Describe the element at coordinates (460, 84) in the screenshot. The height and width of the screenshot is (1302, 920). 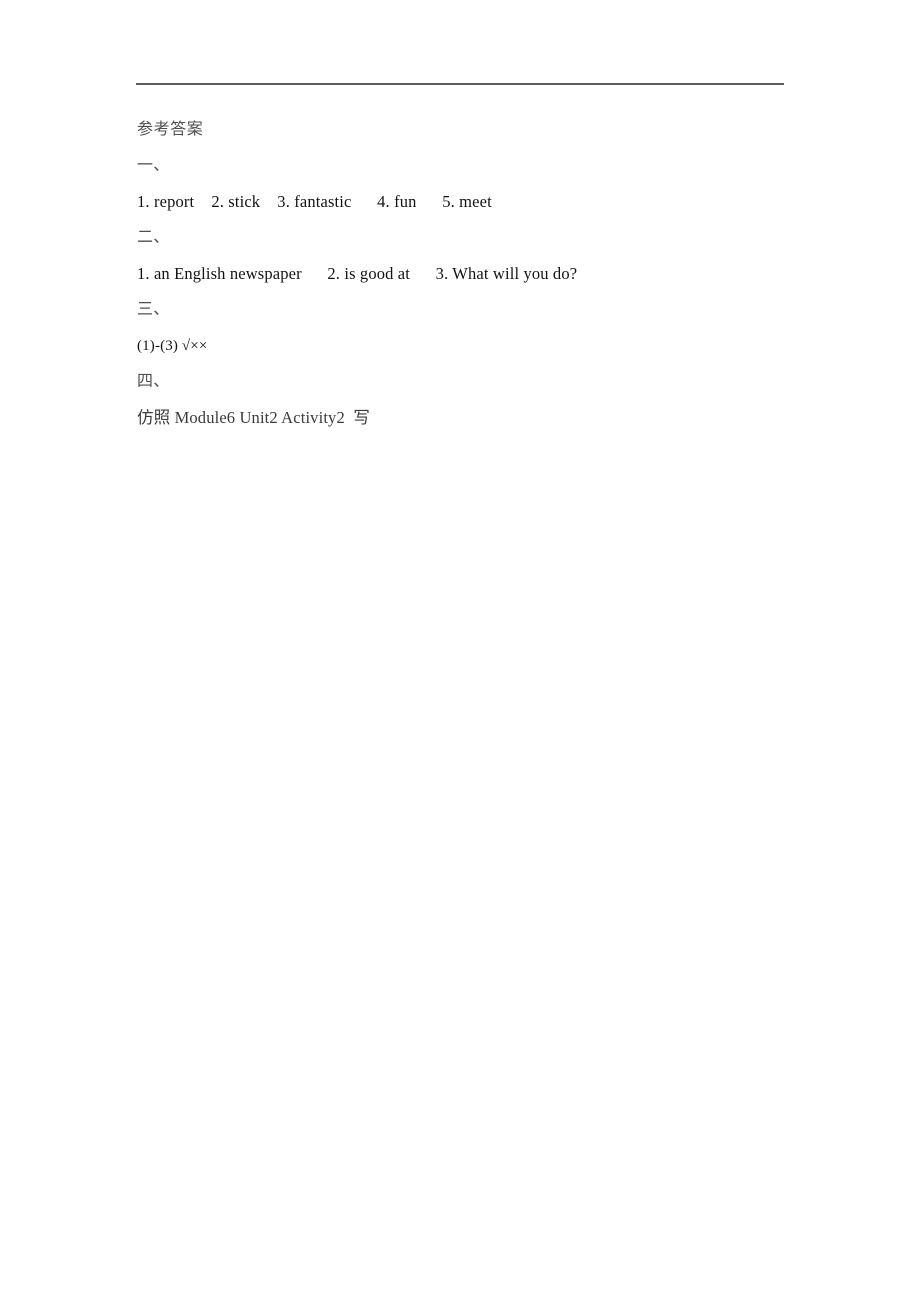
I see `header-divider-rule` at that location.